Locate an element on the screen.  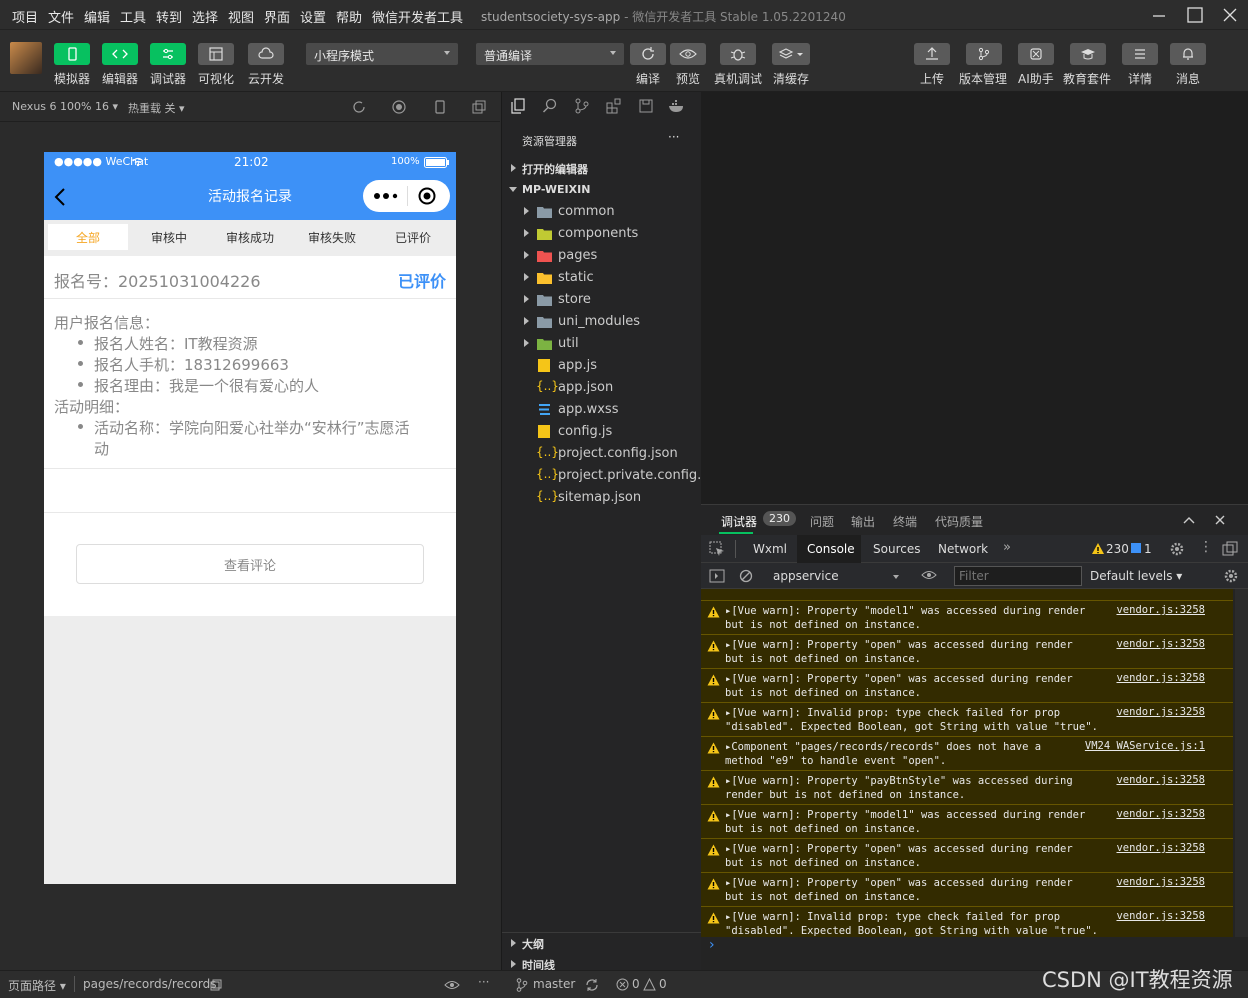
close-window-icon is located at coordinates (1230, 15).